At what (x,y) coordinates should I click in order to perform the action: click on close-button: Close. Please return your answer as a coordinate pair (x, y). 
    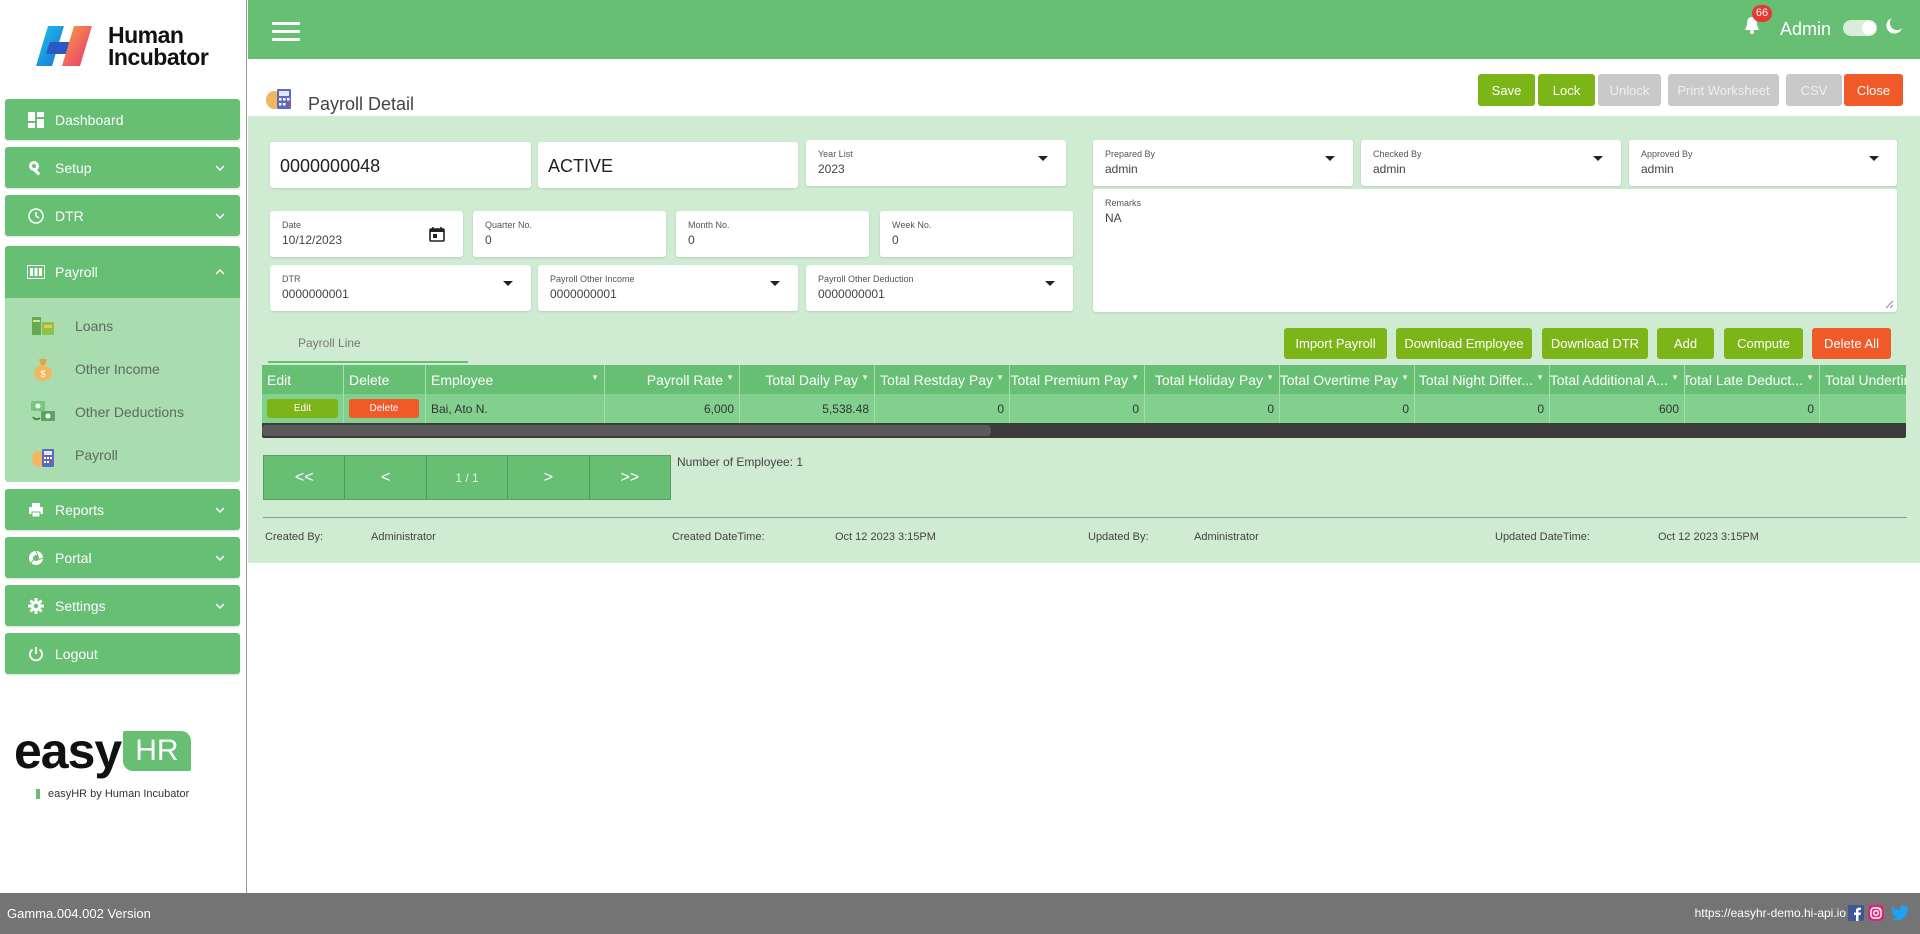
    Looking at the image, I should click on (1873, 90).